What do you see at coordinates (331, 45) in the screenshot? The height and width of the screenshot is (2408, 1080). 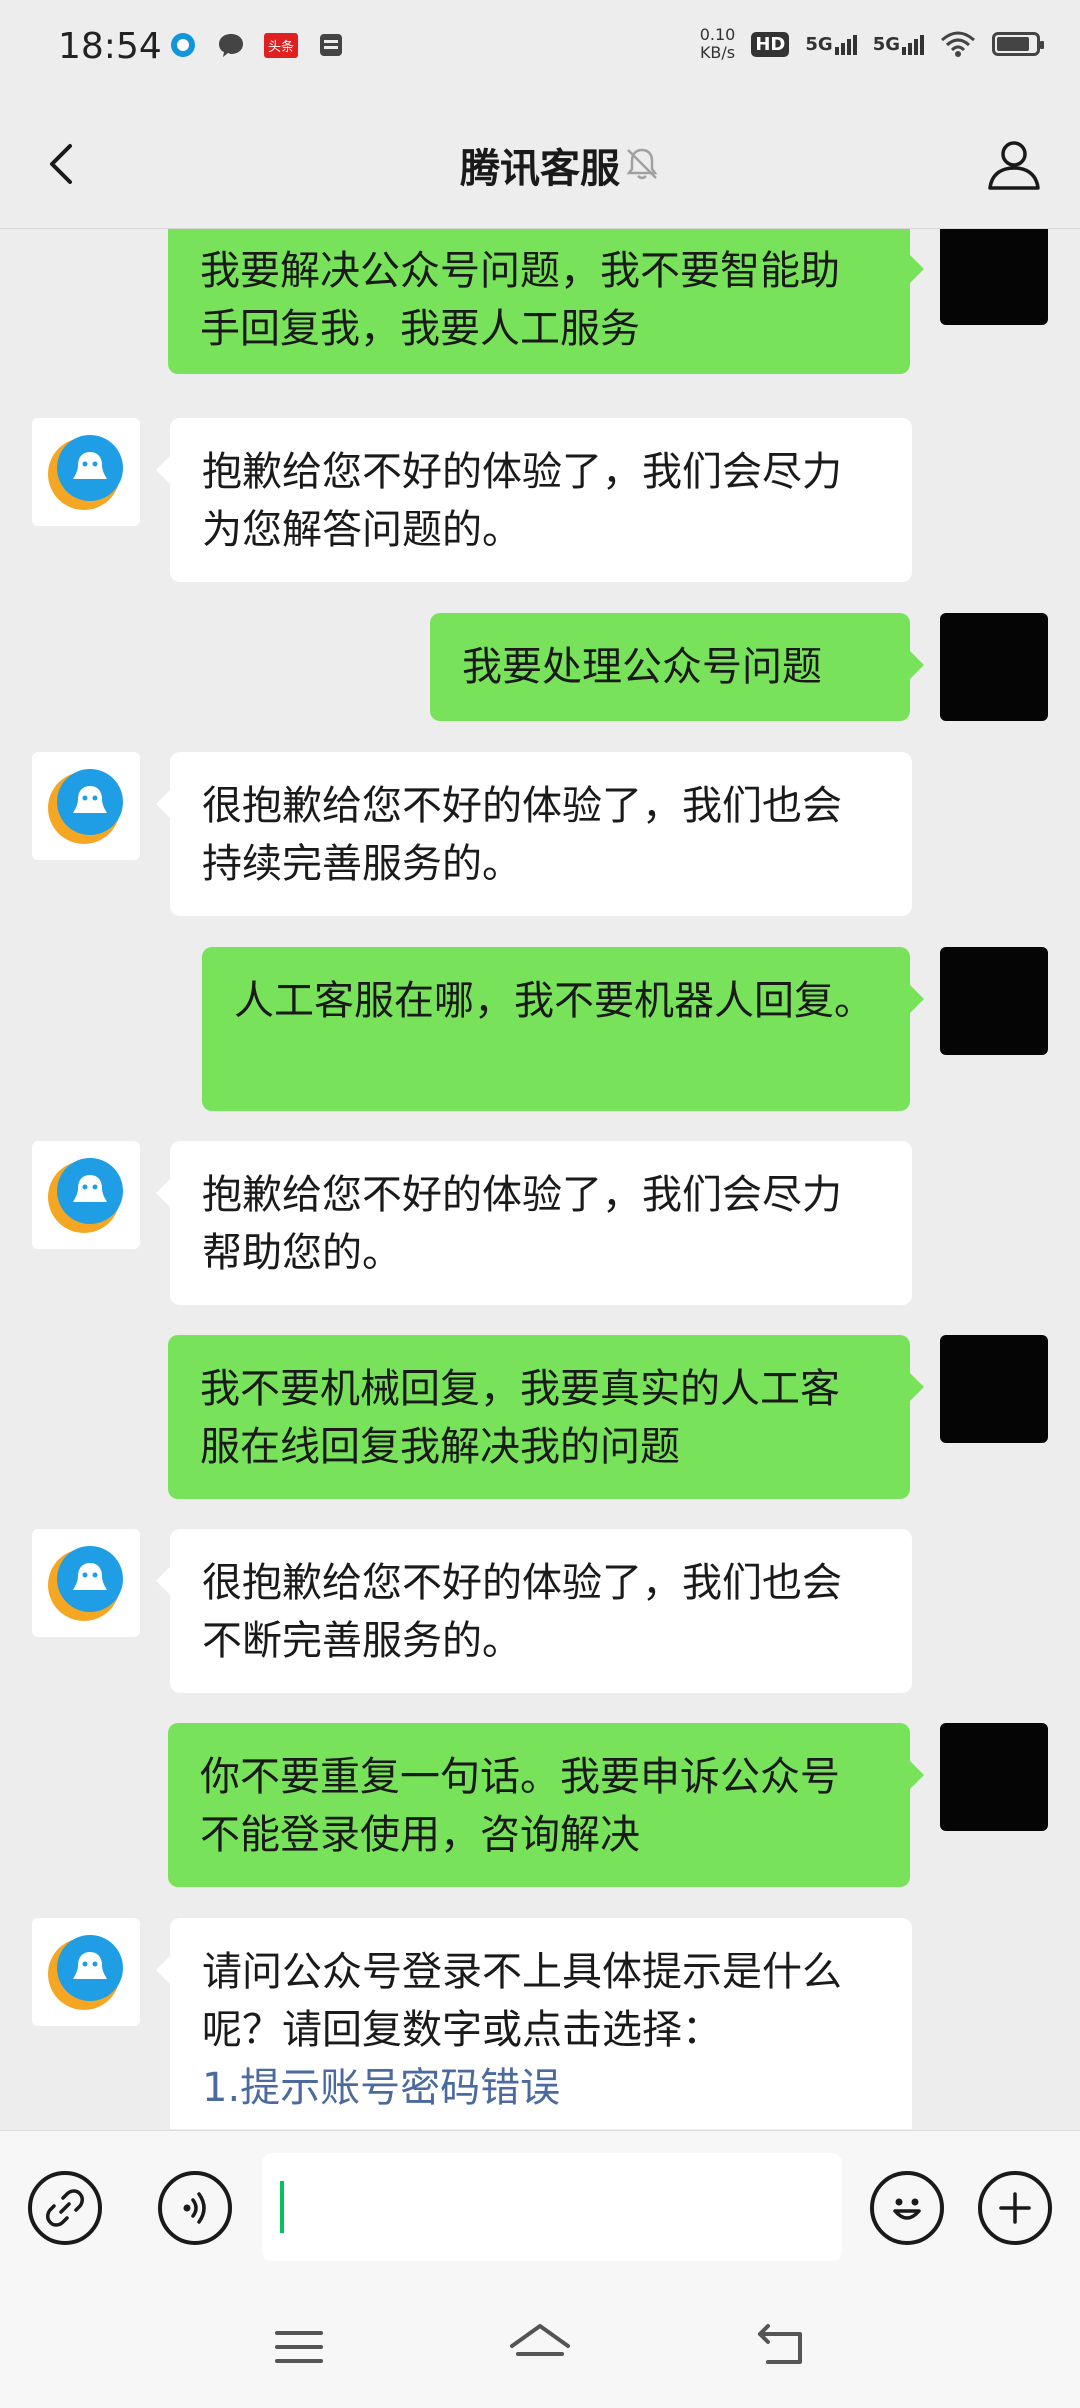 I see `card-notification-icon` at bounding box center [331, 45].